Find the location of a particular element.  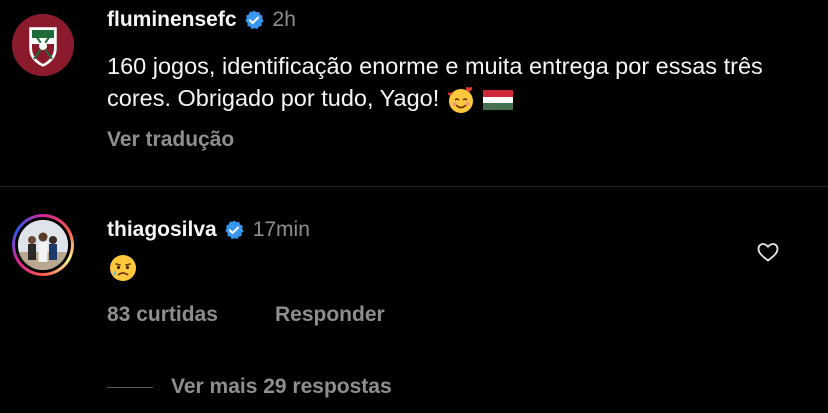

post-username-row: fluminensefc 2h is located at coordinates (201, 20).